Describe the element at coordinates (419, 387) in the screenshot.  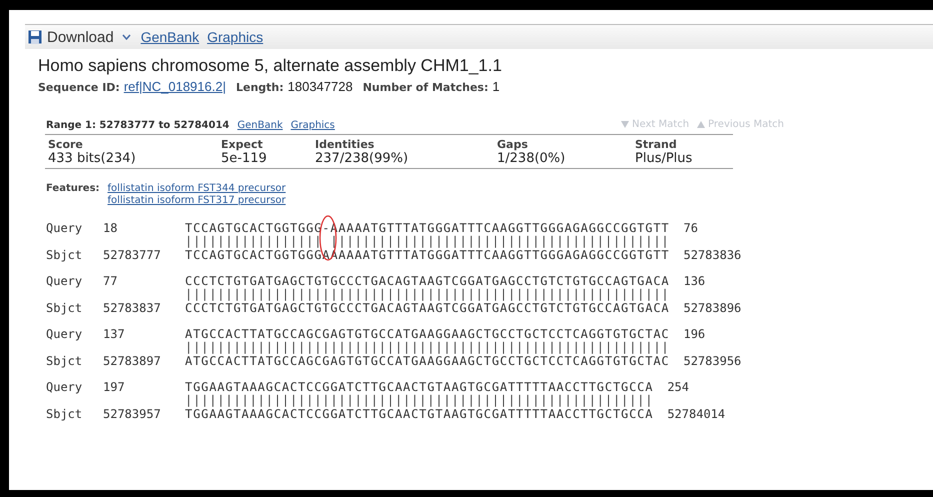
I see `query-sequence: TGGAAGTAAAGCACTCCGGATCTTGCAACTGTAAGTGCGATTTTTAACCTTGCTGCCA` at that location.